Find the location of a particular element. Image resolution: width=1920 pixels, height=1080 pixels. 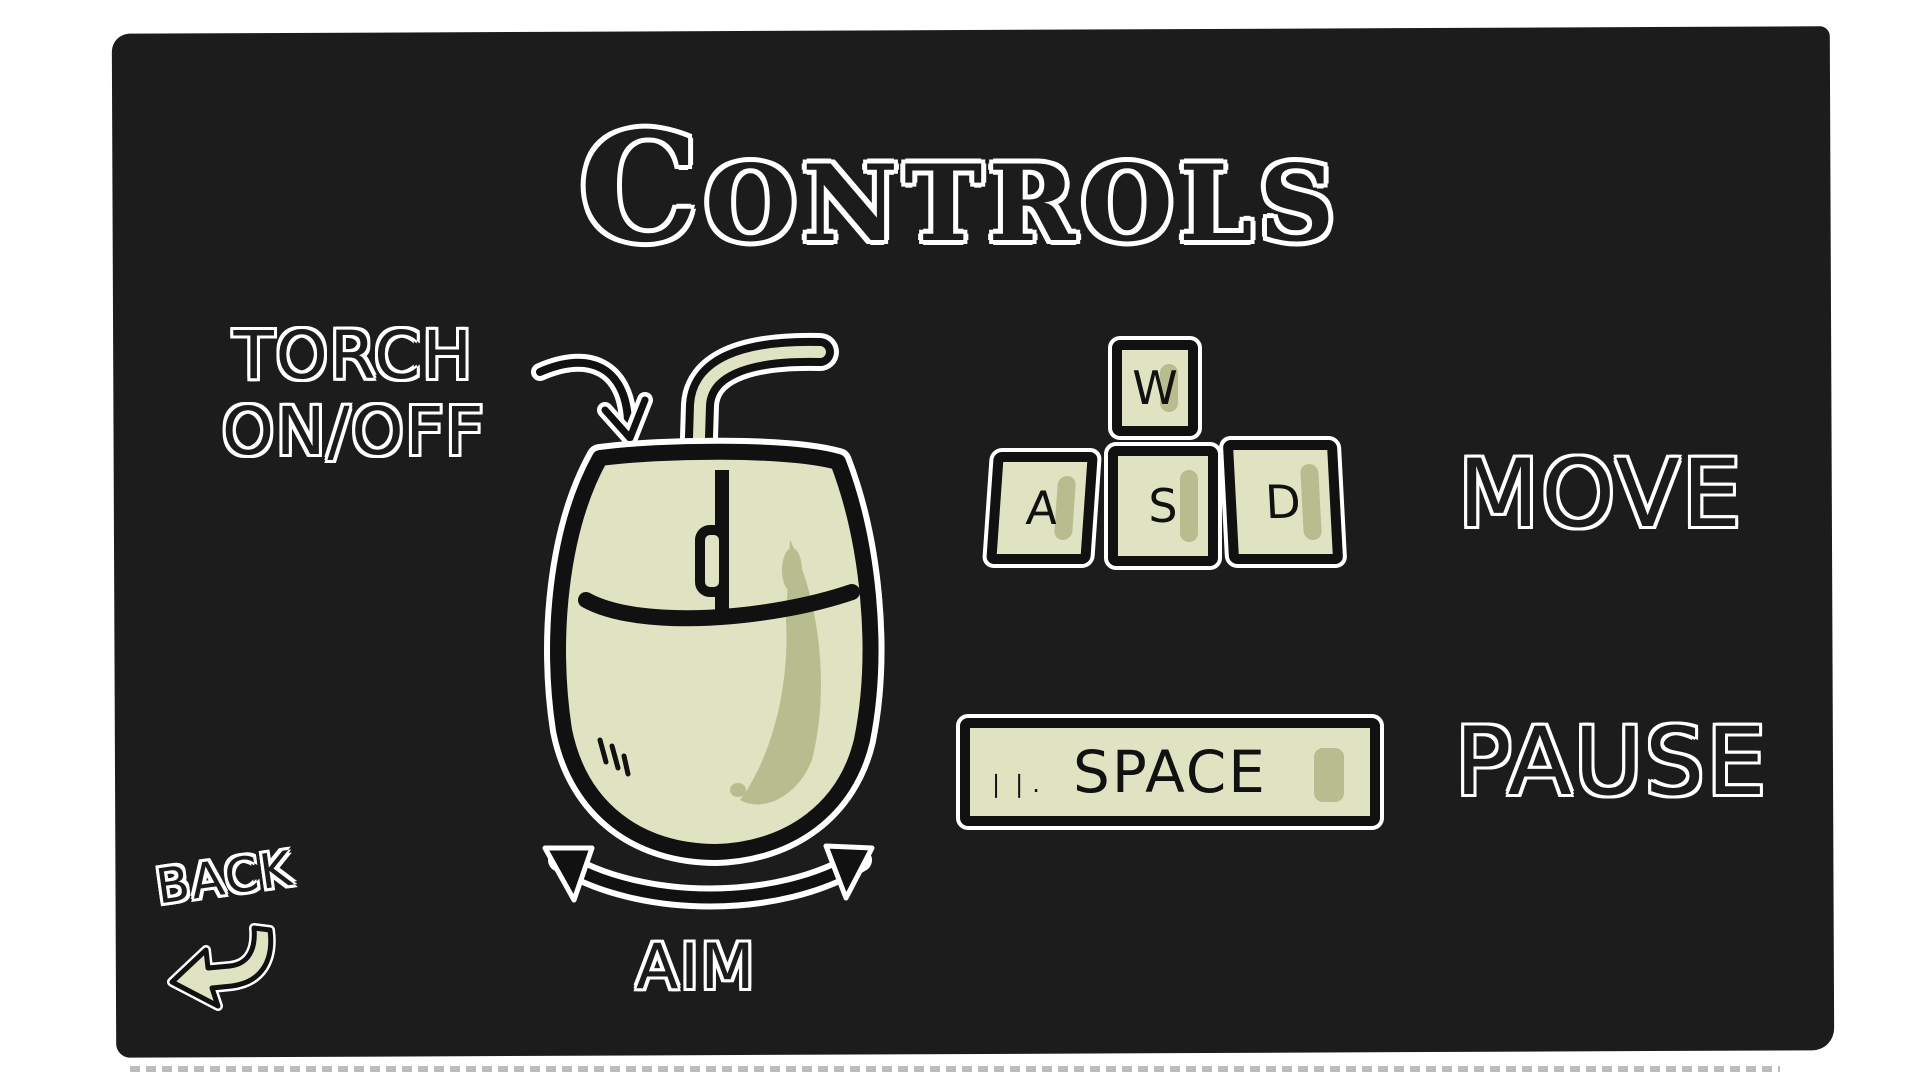

key-space: ❘❘. SPACE is located at coordinates (1170, 772).